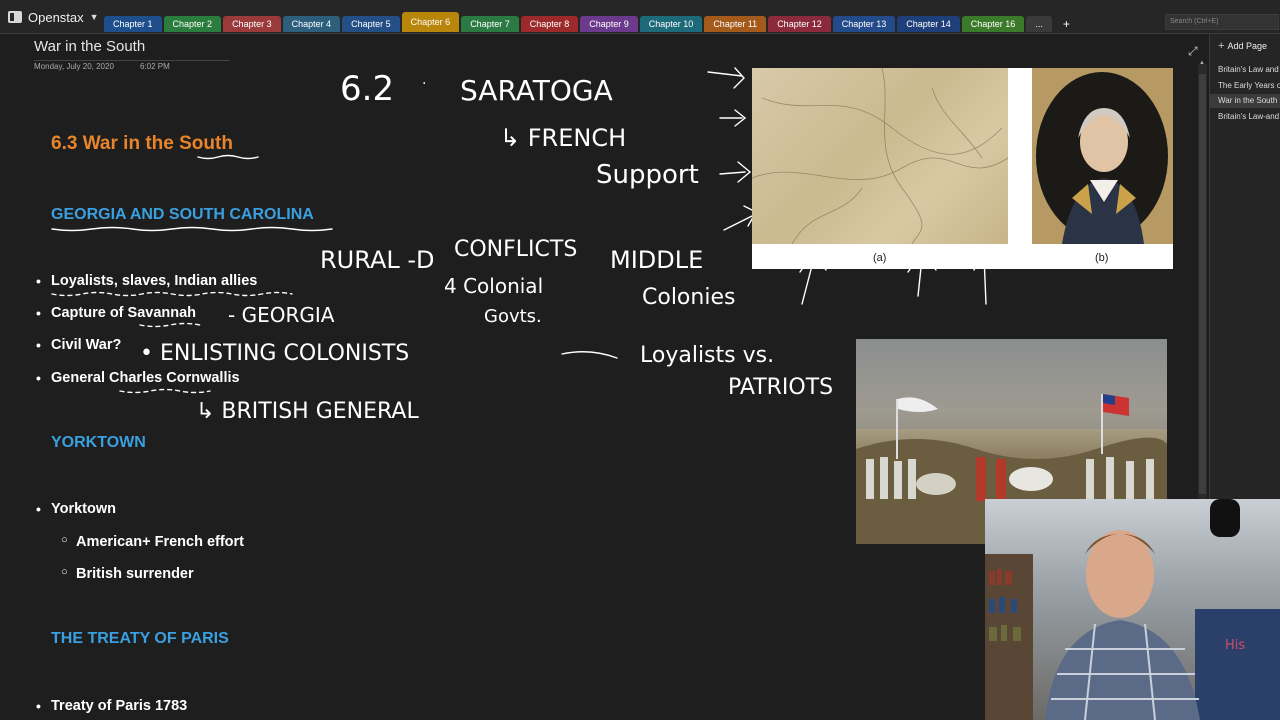  I want to click on scrollbar-thumb, so click(1202, 284).